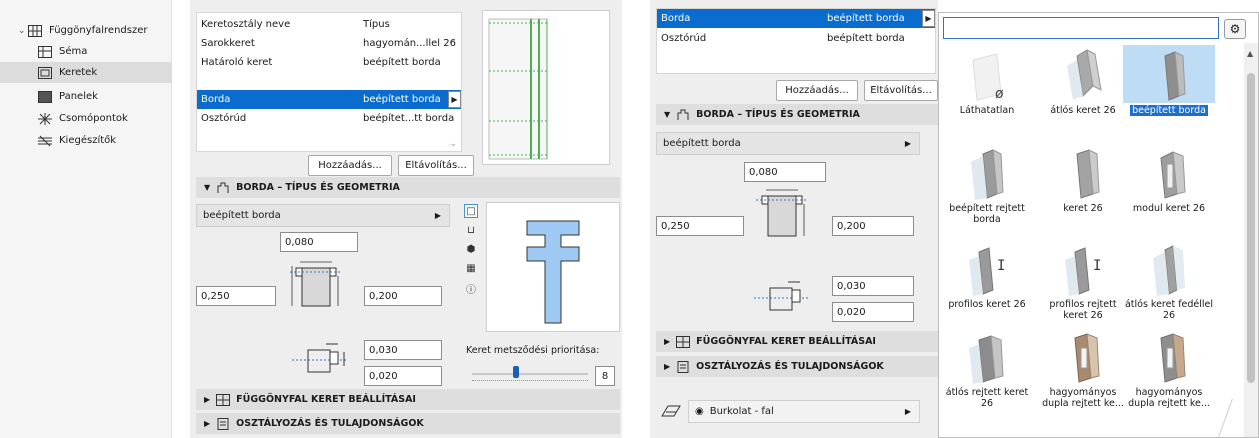 The width and height of the screenshot is (1259, 438). What do you see at coordinates (530, 374) in the screenshot?
I see `priority-slider-track` at bounding box center [530, 374].